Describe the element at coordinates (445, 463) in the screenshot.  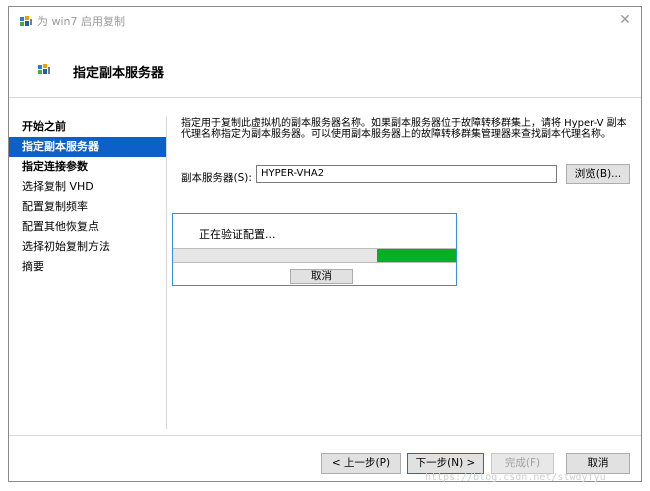
I see `next-button: 下一步(N) >` at that location.